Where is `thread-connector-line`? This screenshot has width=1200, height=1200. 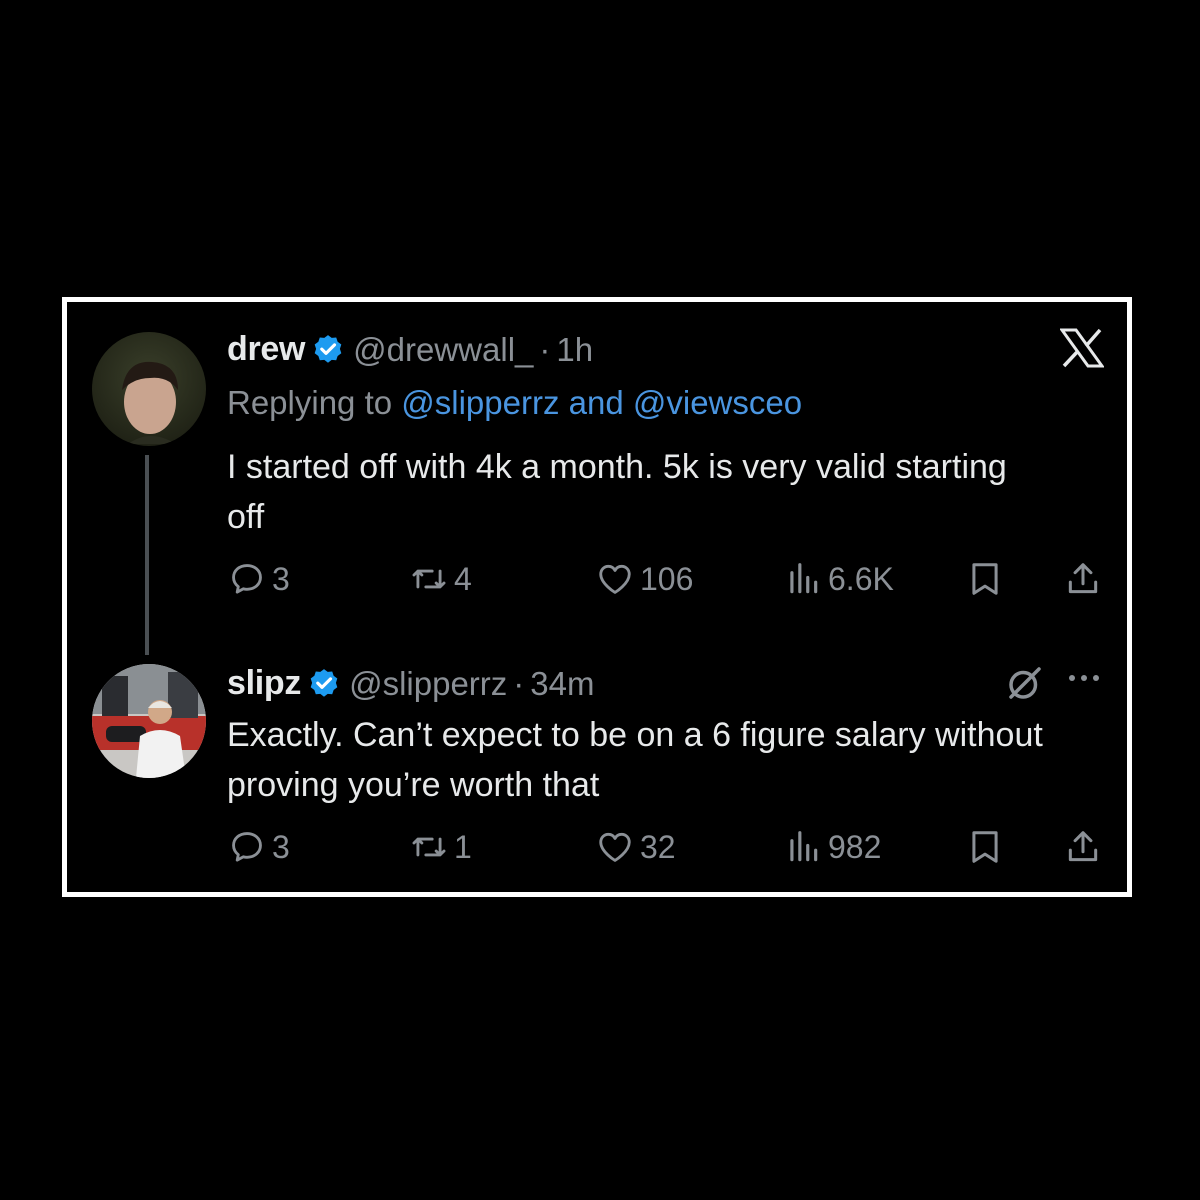
thread-connector-line is located at coordinates (147, 555).